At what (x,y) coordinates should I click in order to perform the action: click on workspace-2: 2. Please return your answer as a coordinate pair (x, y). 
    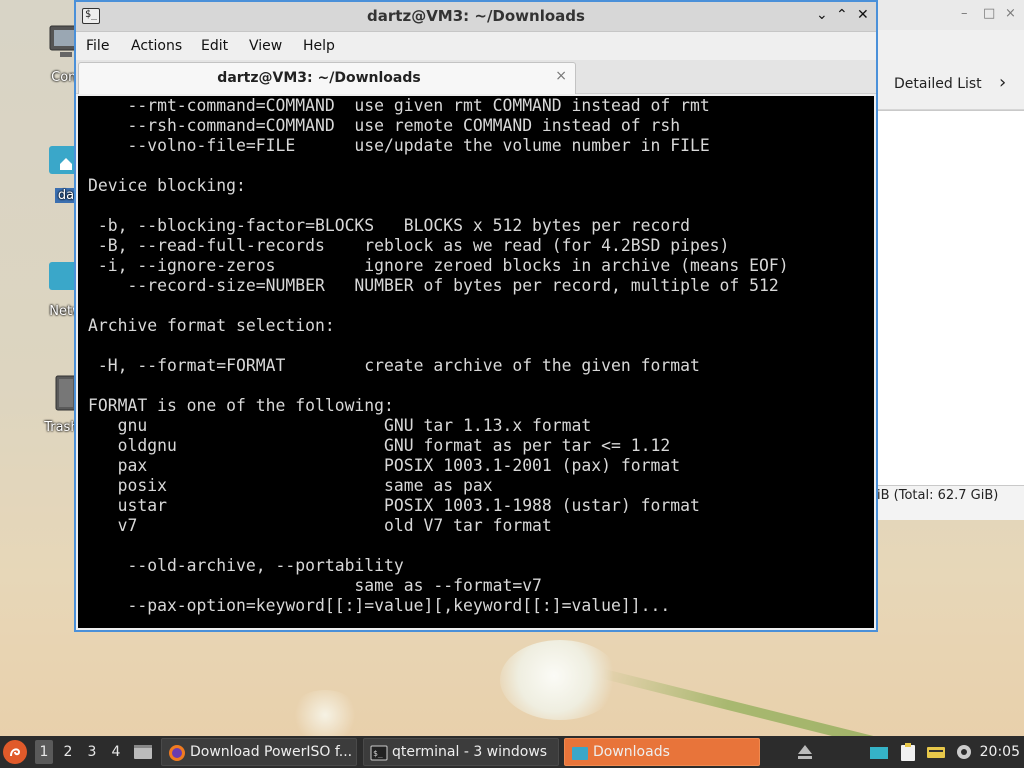
    Looking at the image, I should click on (68, 752).